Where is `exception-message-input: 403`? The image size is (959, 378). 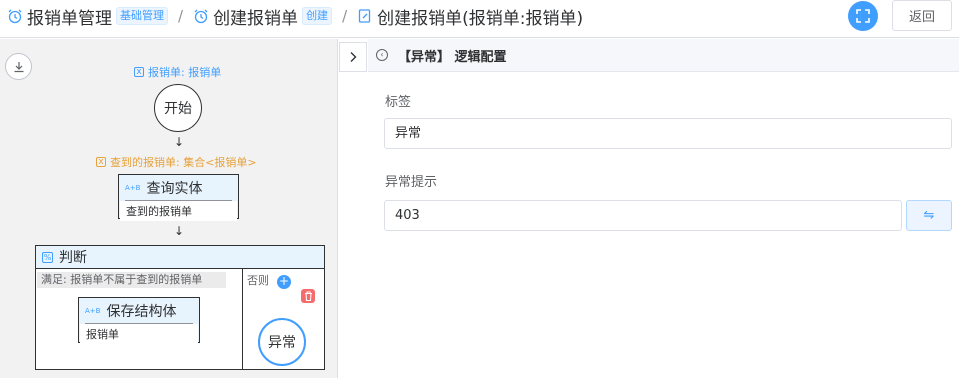
exception-message-input: 403 is located at coordinates (643, 215).